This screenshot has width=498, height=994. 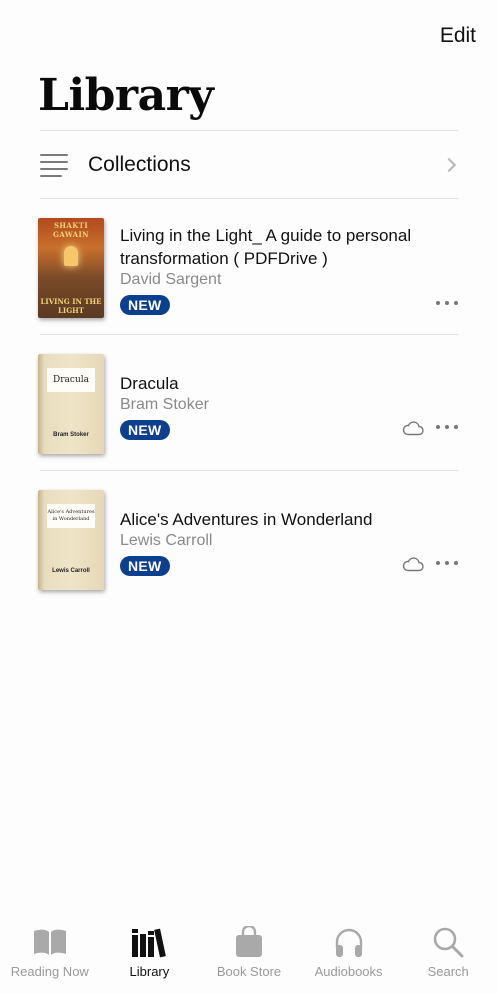 I want to click on books-icon, so click(x=149, y=942).